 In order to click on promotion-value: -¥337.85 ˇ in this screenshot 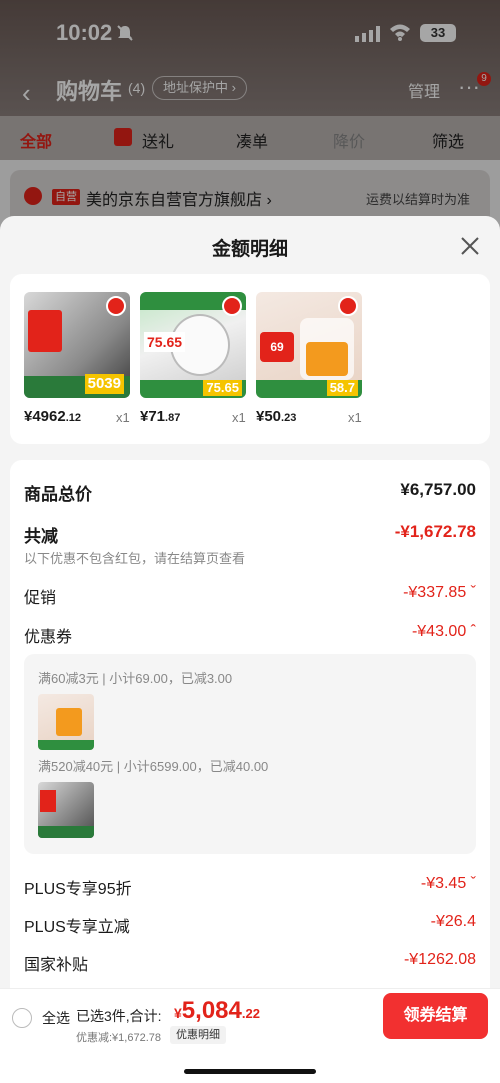, I will do `click(439, 592)`.